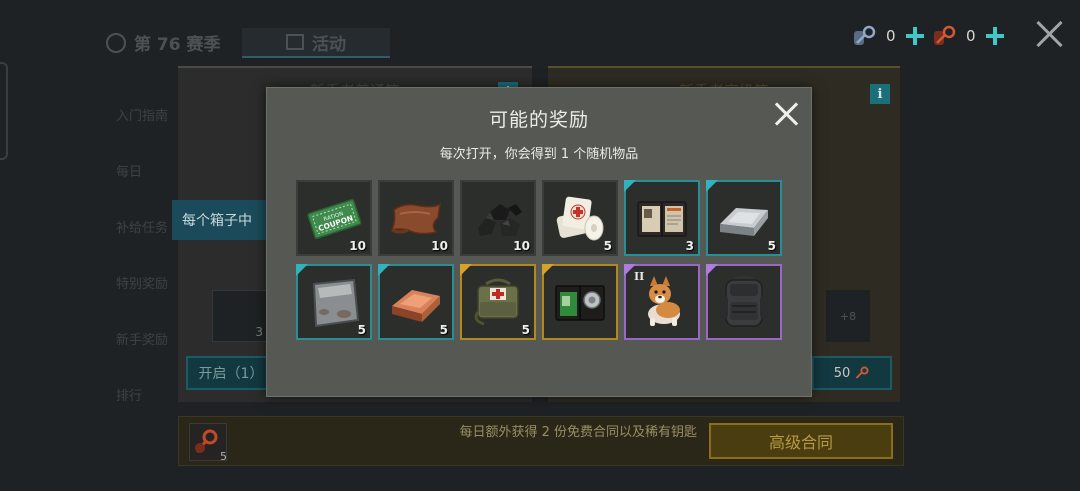  Describe the element at coordinates (219, 220) in the screenshot. I see `per-box-label: 每个箱子中` at that location.